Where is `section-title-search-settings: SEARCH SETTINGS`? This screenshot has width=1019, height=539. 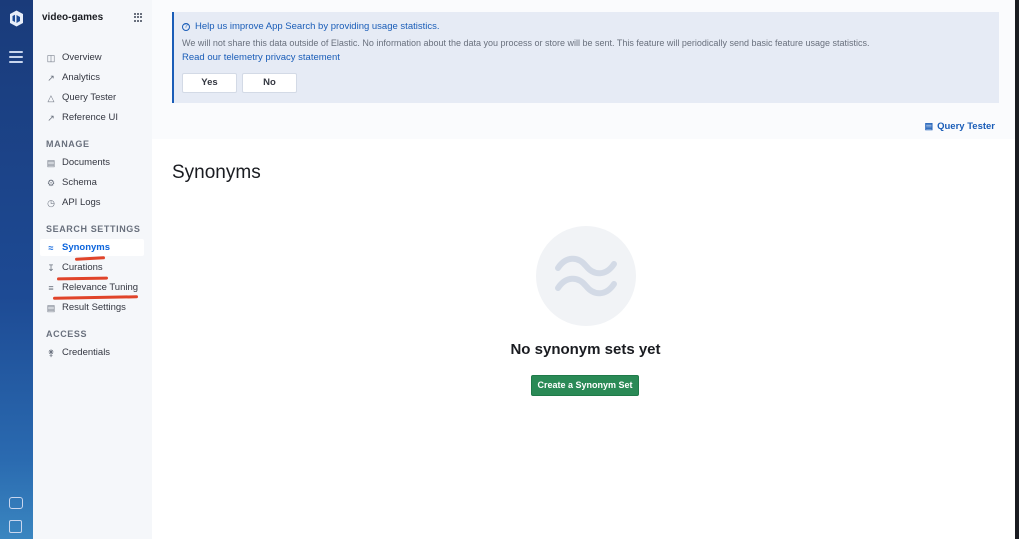 section-title-search-settings: SEARCH SETTINGS is located at coordinates (93, 229).